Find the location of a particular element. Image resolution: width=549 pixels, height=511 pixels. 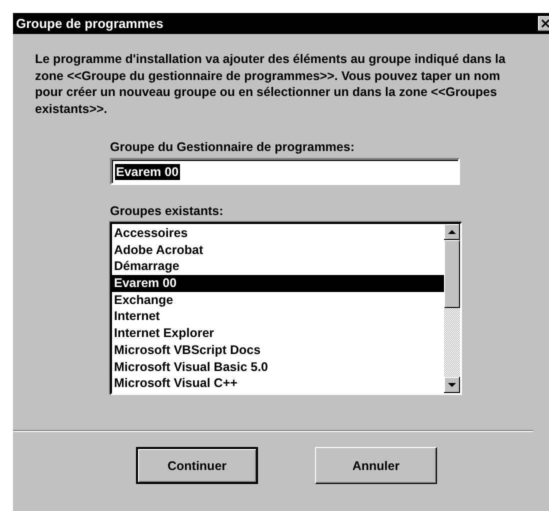

scroll-up-icon is located at coordinates (452, 232).